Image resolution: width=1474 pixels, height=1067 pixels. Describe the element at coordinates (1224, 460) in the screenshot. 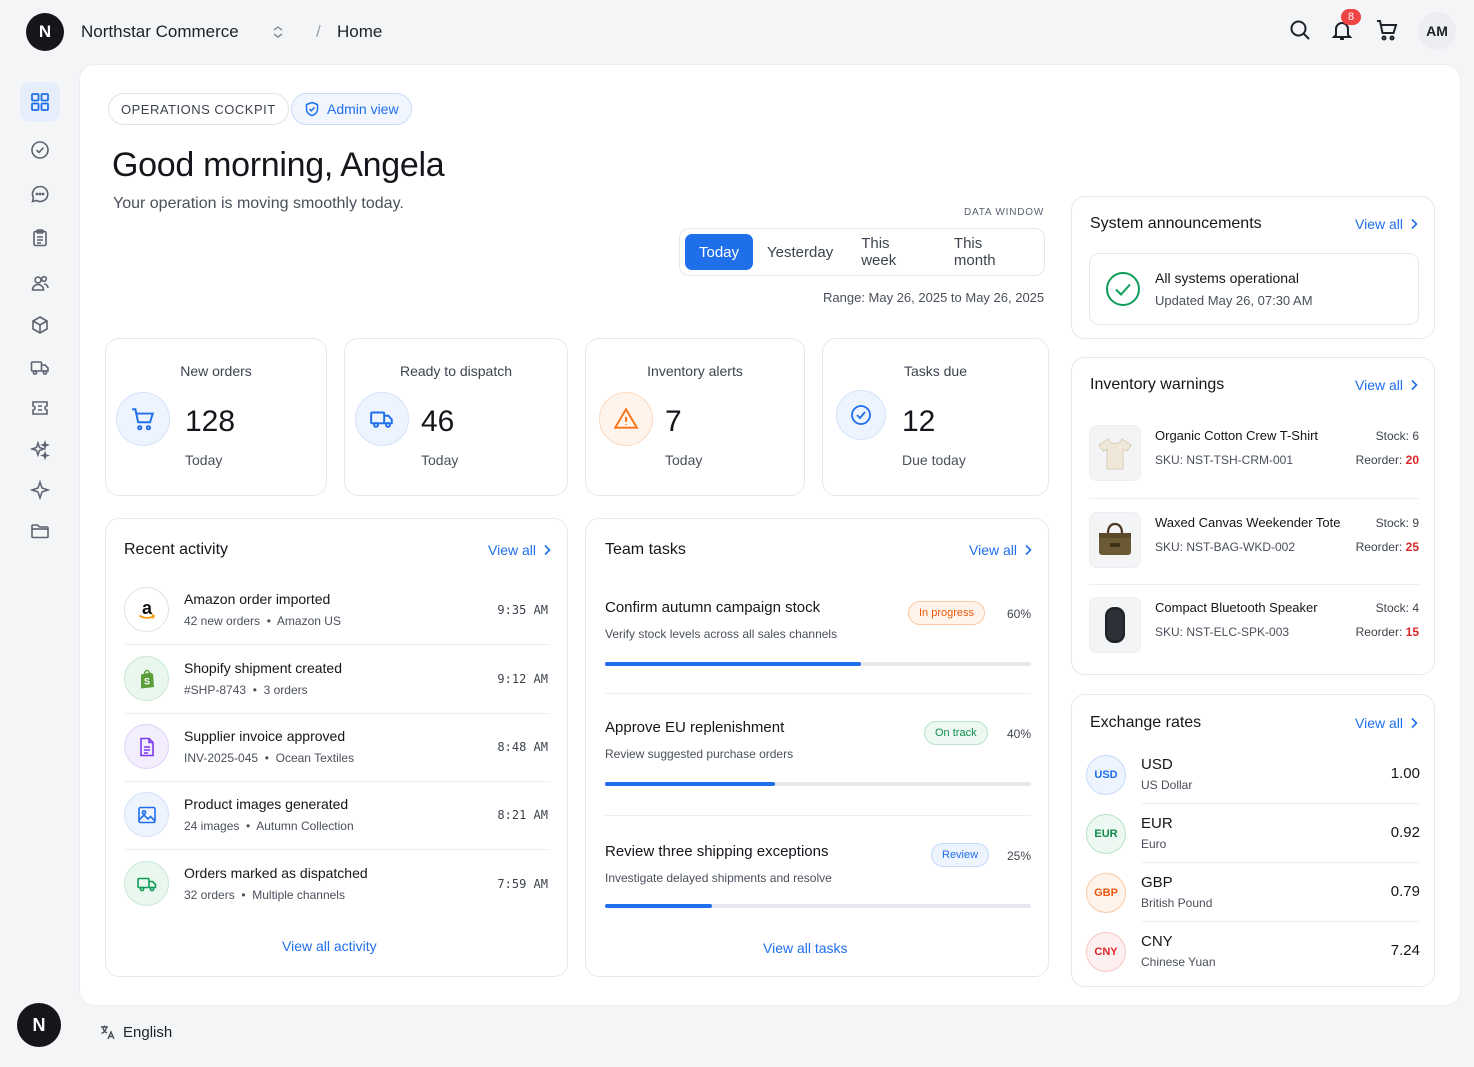

I see `product-sku: SKU: NST-TSH-CRM-001` at that location.